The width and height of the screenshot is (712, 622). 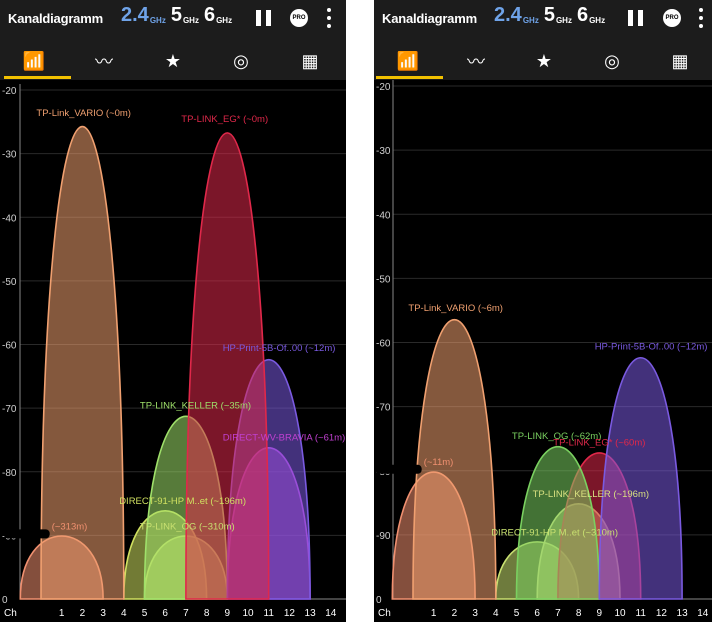 I want to click on x-tick-label: 3, so click(x=475, y=613).